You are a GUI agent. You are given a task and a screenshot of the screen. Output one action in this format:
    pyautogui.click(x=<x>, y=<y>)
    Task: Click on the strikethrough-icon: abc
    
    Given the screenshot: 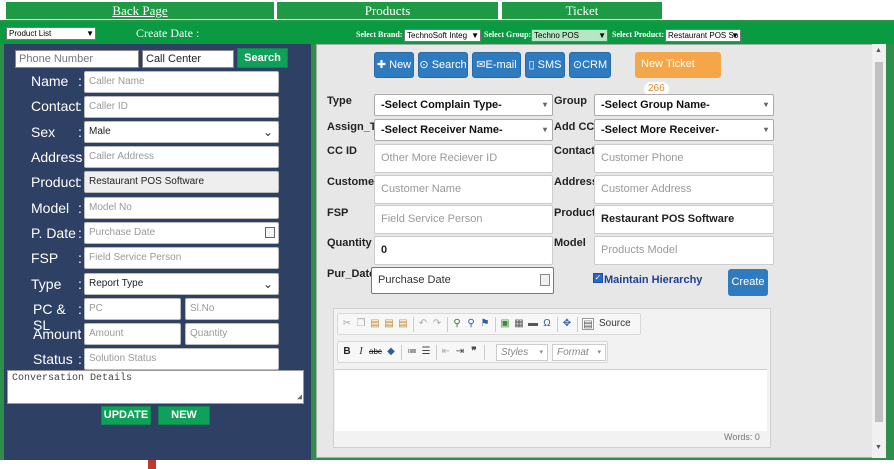 What is the action you would take?
    pyautogui.click(x=375, y=352)
    